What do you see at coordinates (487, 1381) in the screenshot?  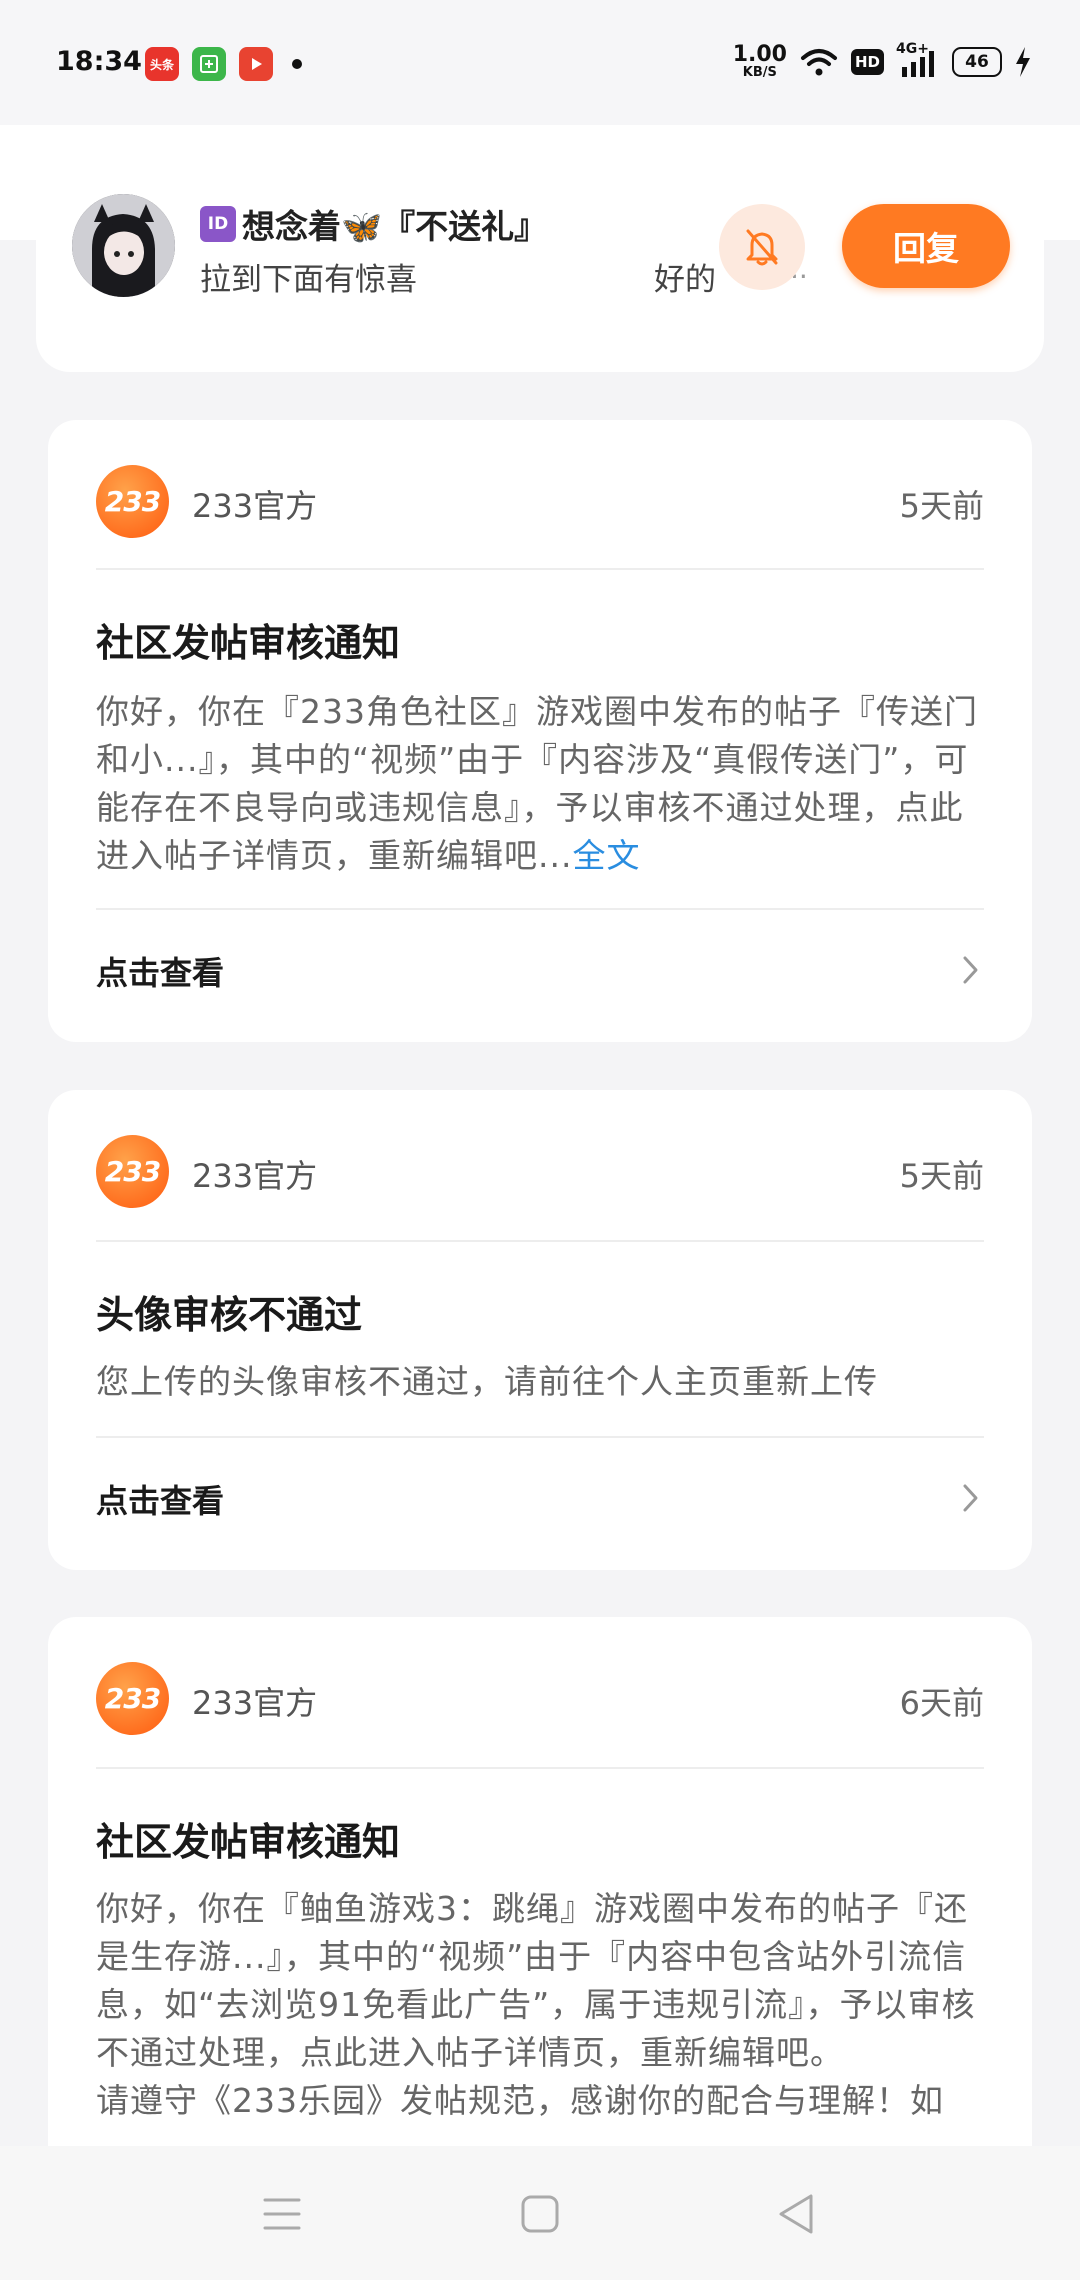 I see `card-body: 您上传的头像审核不通过，请前往个人主页重新上传` at bounding box center [487, 1381].